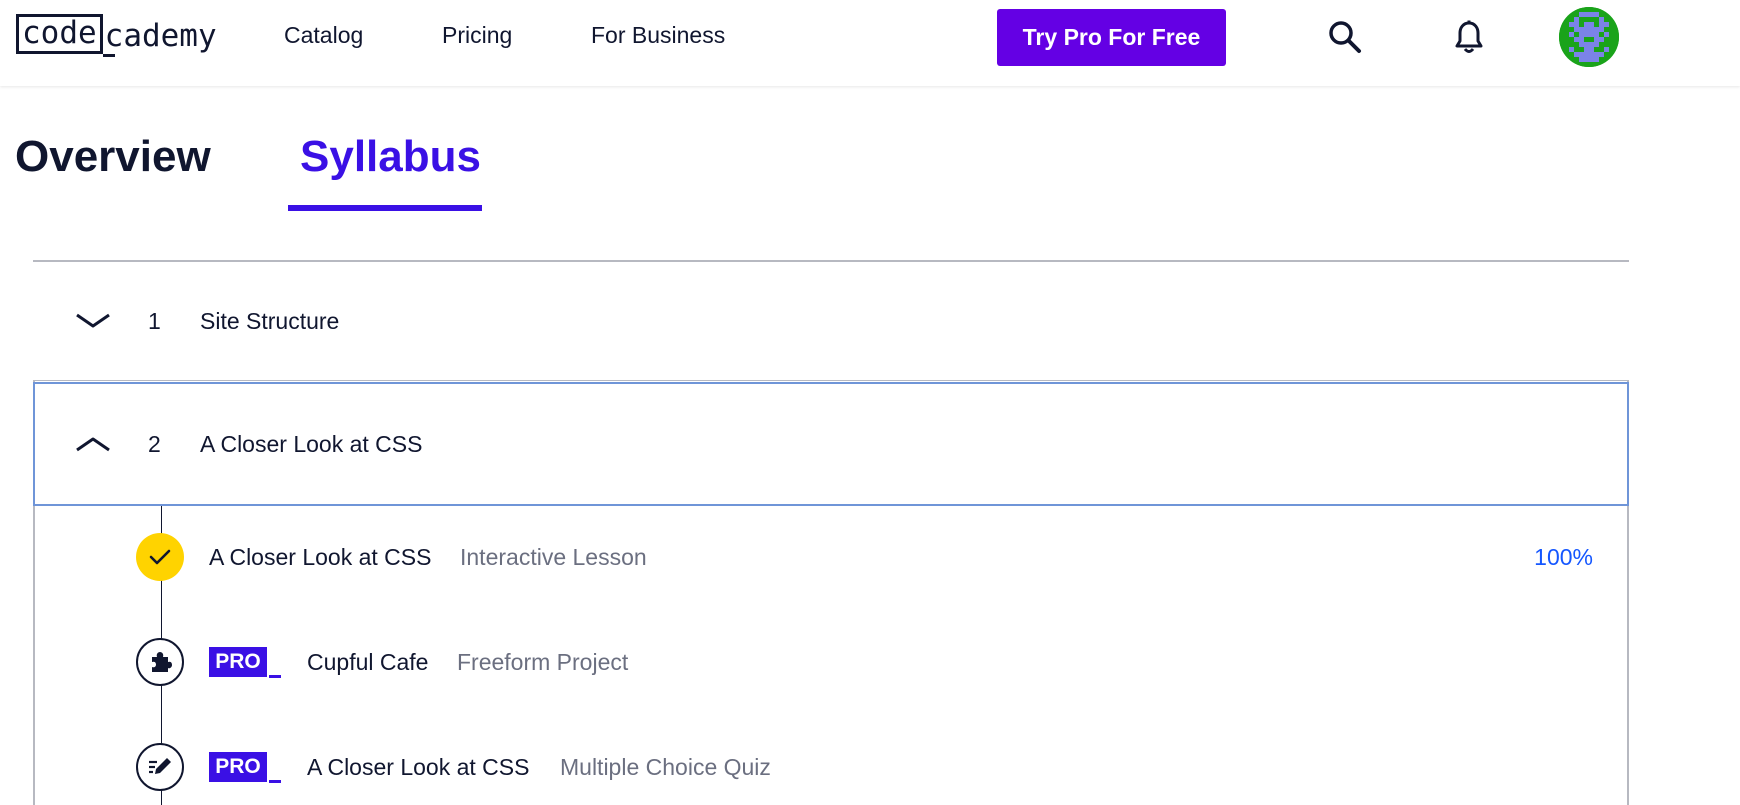  I want to click on tab-overview: Overview, so click(113, 157).